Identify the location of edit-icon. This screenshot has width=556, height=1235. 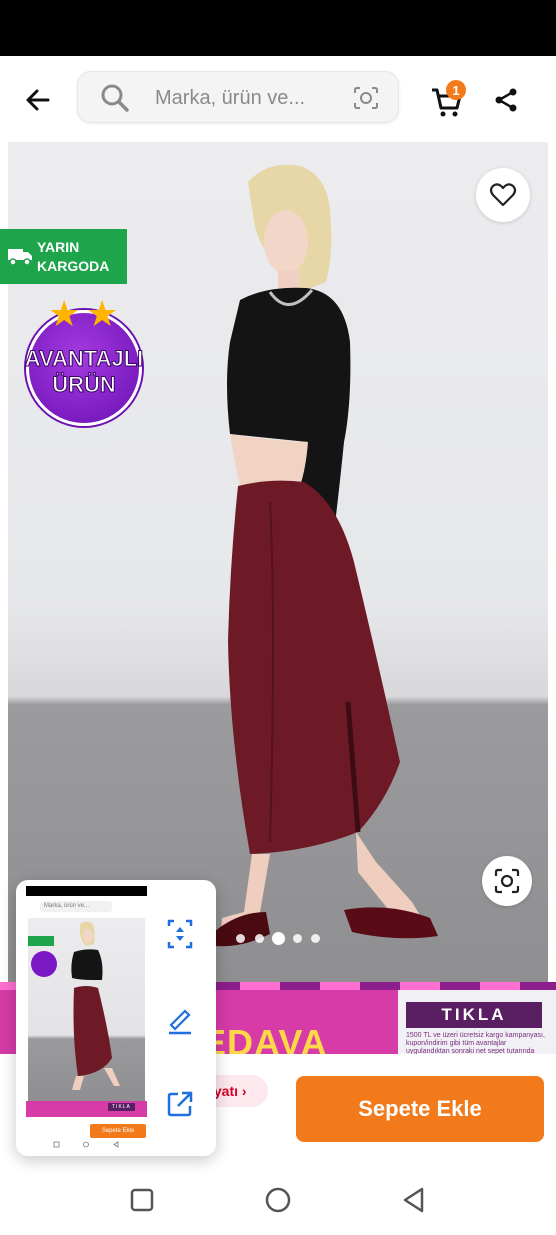
(180, 1022).